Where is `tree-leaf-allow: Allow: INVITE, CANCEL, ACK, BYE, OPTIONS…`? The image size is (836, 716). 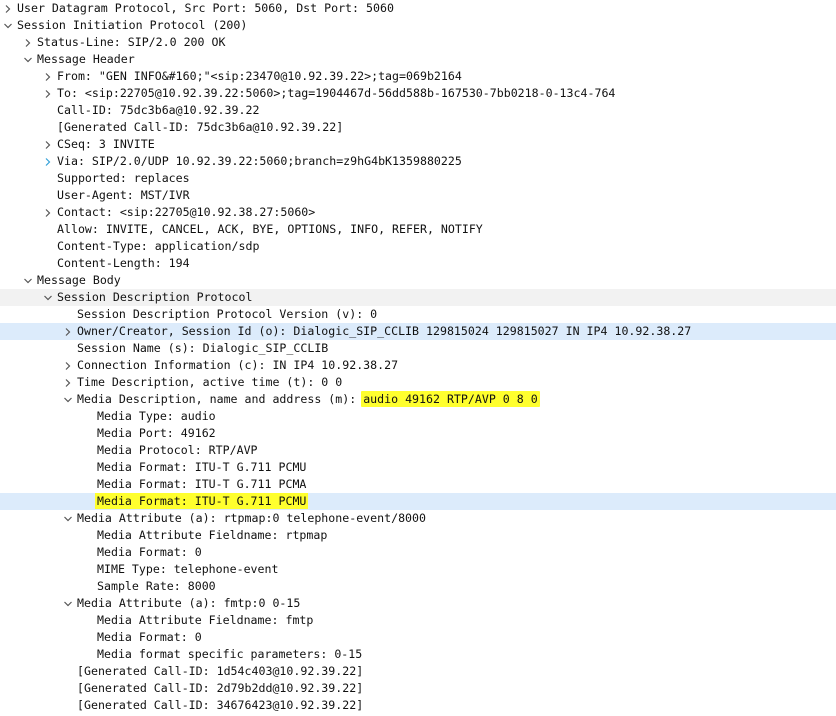 tree-leaf-allow: Allow: INVITE, CANCEL, ACK, BYE, OPTIONS… is located at coordinates (418, 229).